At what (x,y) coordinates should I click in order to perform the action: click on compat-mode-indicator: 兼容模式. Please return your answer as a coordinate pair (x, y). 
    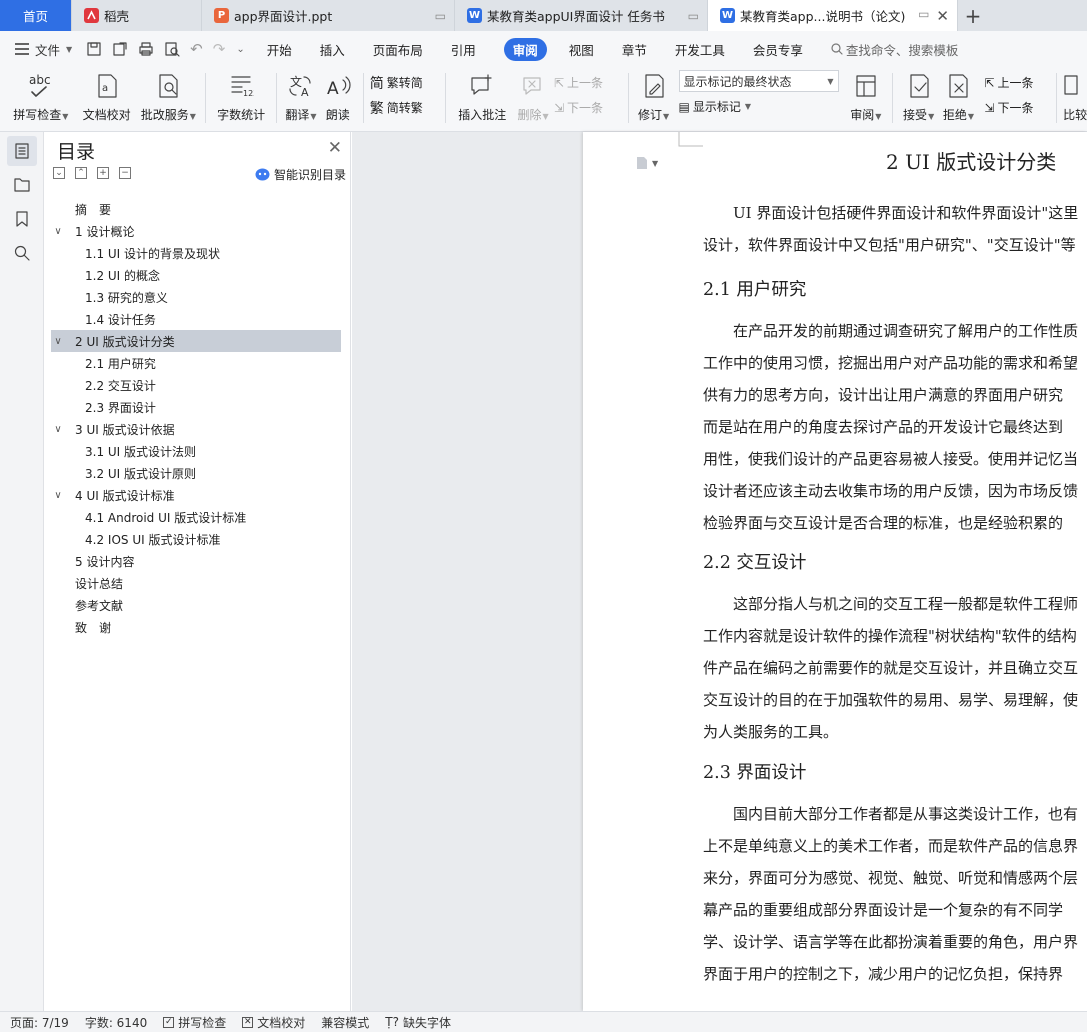
    Looking at the image, I should click on (345, 1022).